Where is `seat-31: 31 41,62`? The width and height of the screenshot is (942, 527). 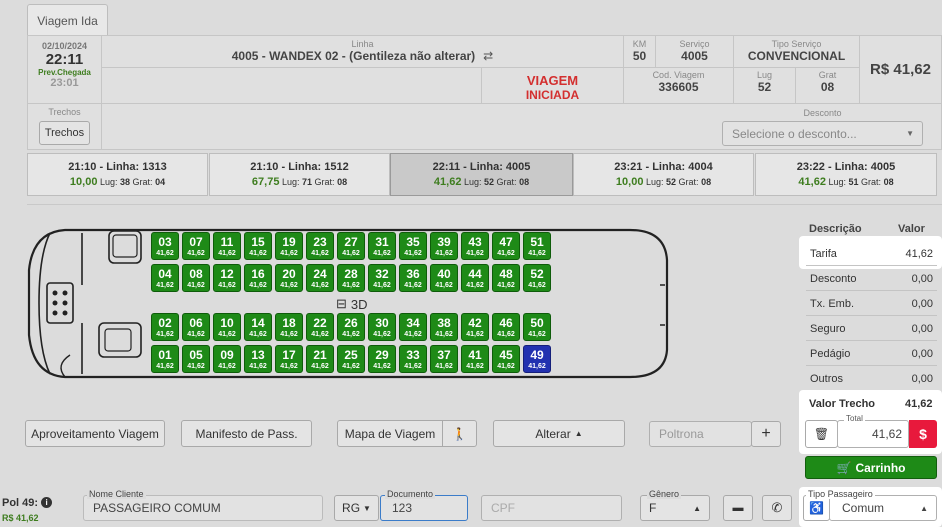
seat-31: 31 41,62 is located at coordinates (382, 246).